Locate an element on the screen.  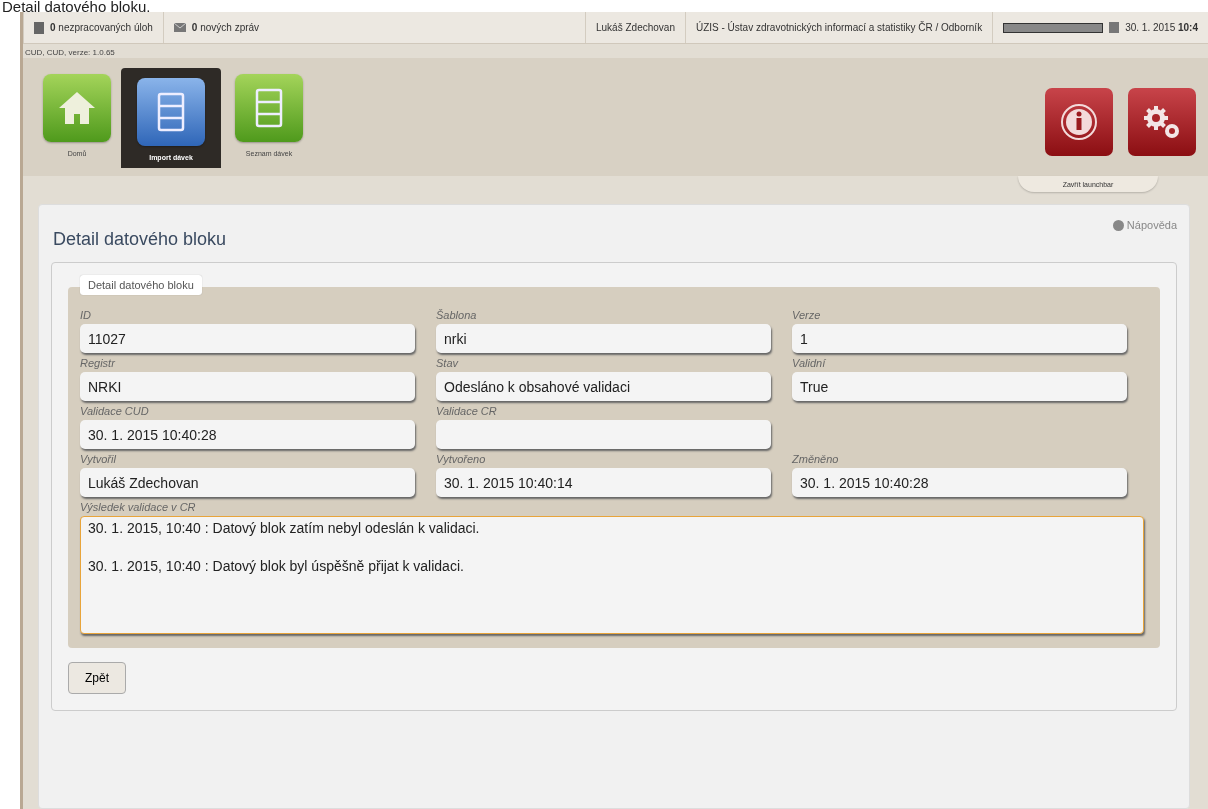
field-label: Změněno is located at coordinates (816, 460).